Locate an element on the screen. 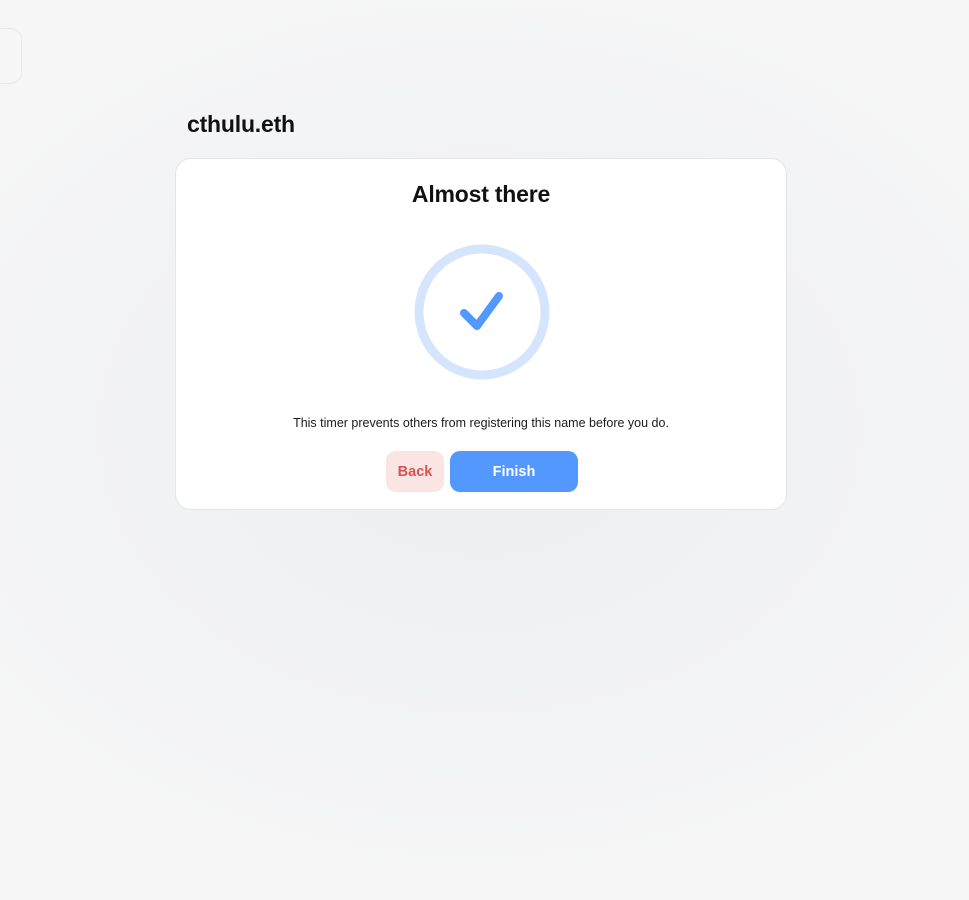 The height and width of the screenshot is (900, 969). checkmark-icon is located at coordinates (481, 311).